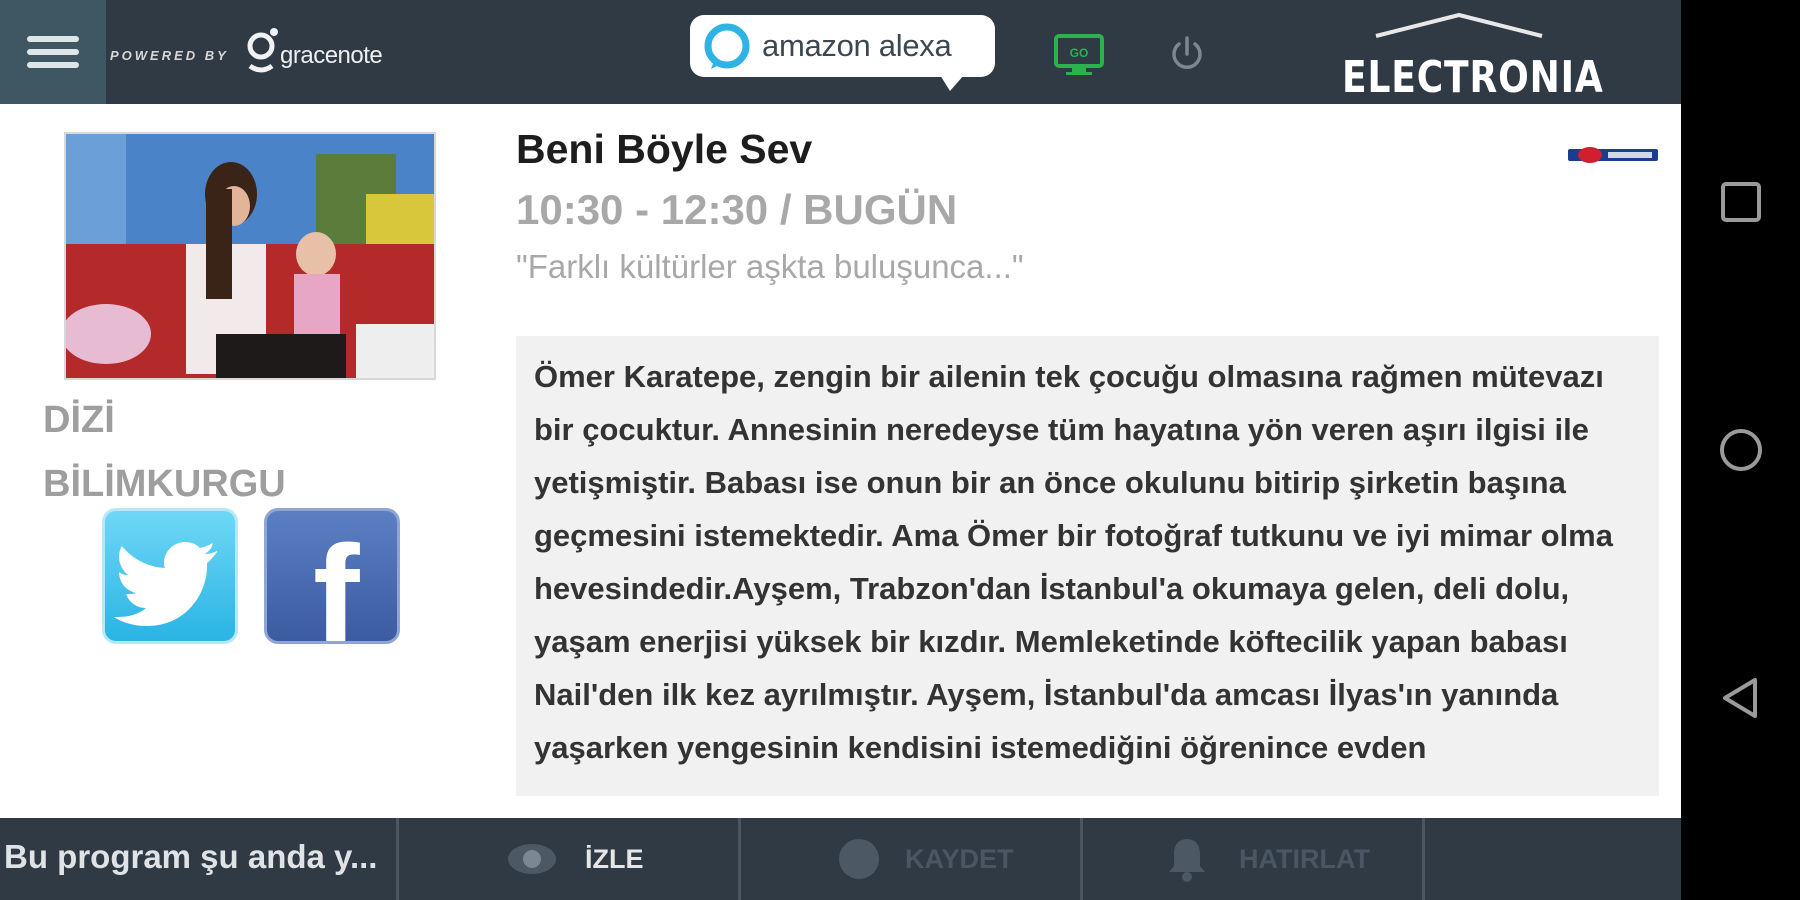 This screenshot has height=900, width=1800. I want to click on gracenote-logo: POWERED BY gracenote, so click(260, 52).